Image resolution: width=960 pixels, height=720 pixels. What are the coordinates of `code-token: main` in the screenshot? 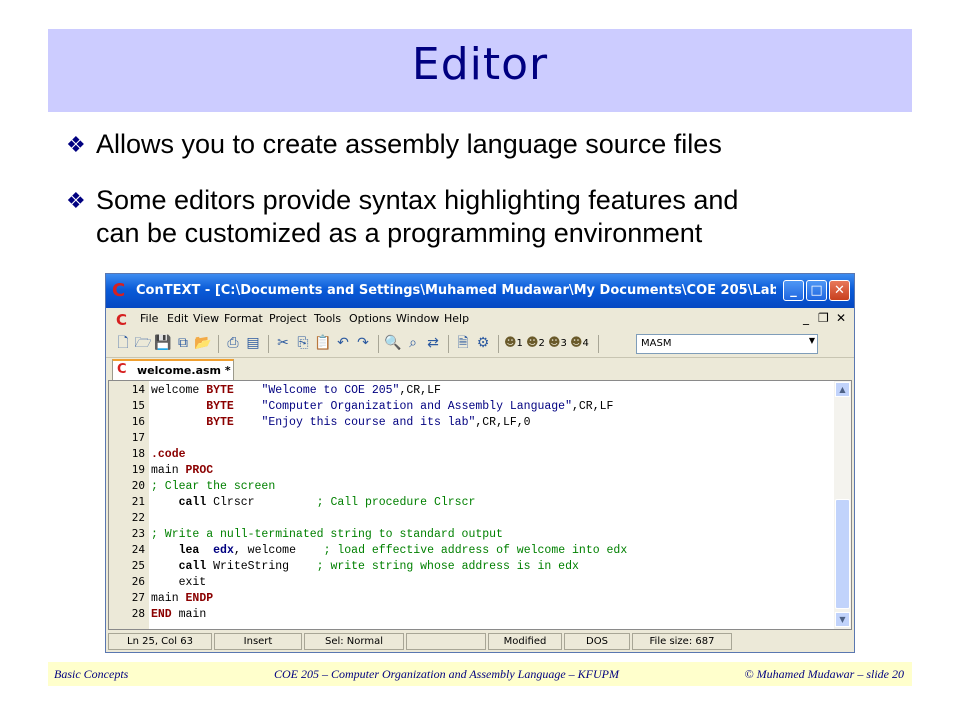 It's located at (168, 598).